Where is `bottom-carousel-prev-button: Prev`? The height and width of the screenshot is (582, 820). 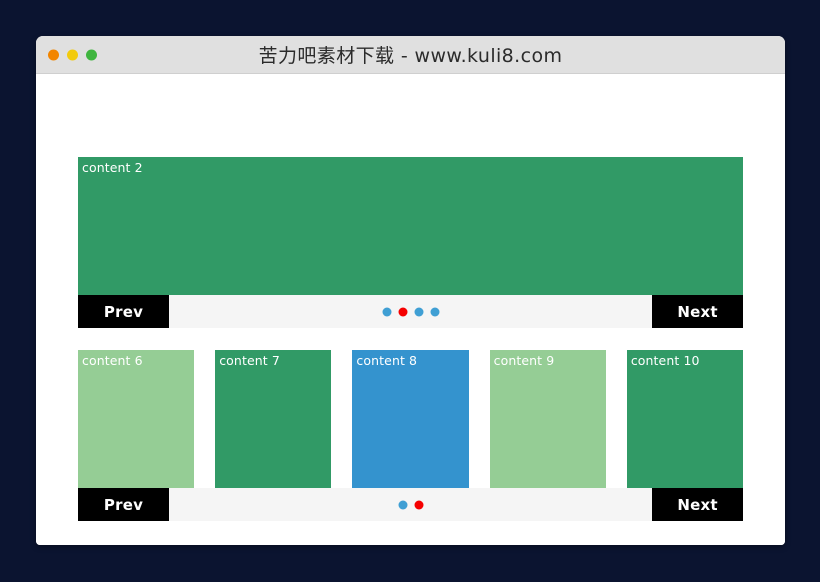
bottom-carousel-prev-button: Prev is located at coordinates (123, 504).